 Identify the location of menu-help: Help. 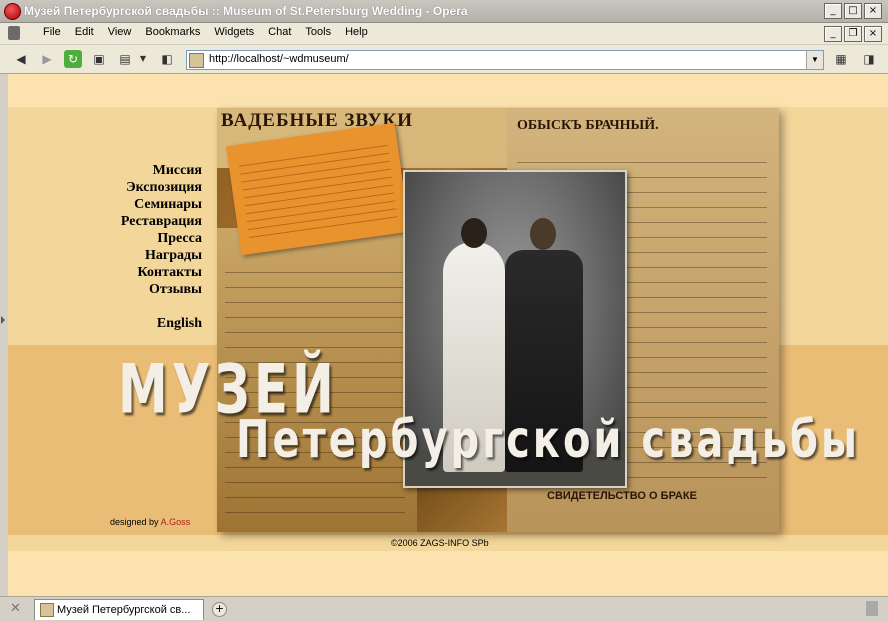
(356, 32).